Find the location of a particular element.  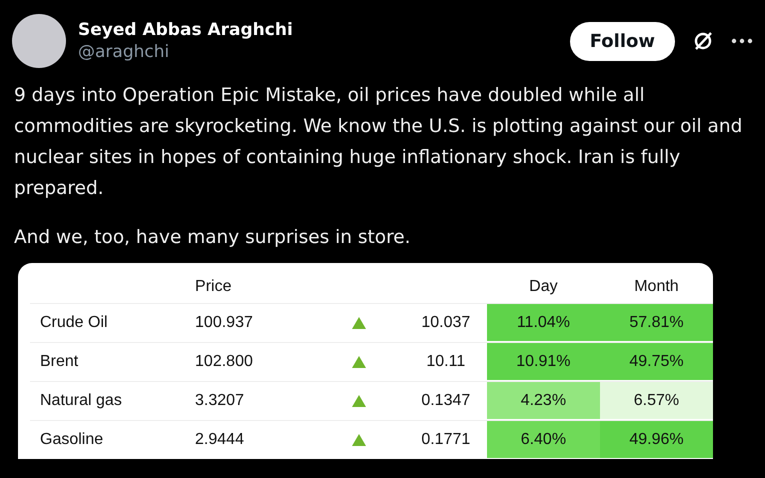

author-handle: @araghchi is located at coordinates (318, 52).